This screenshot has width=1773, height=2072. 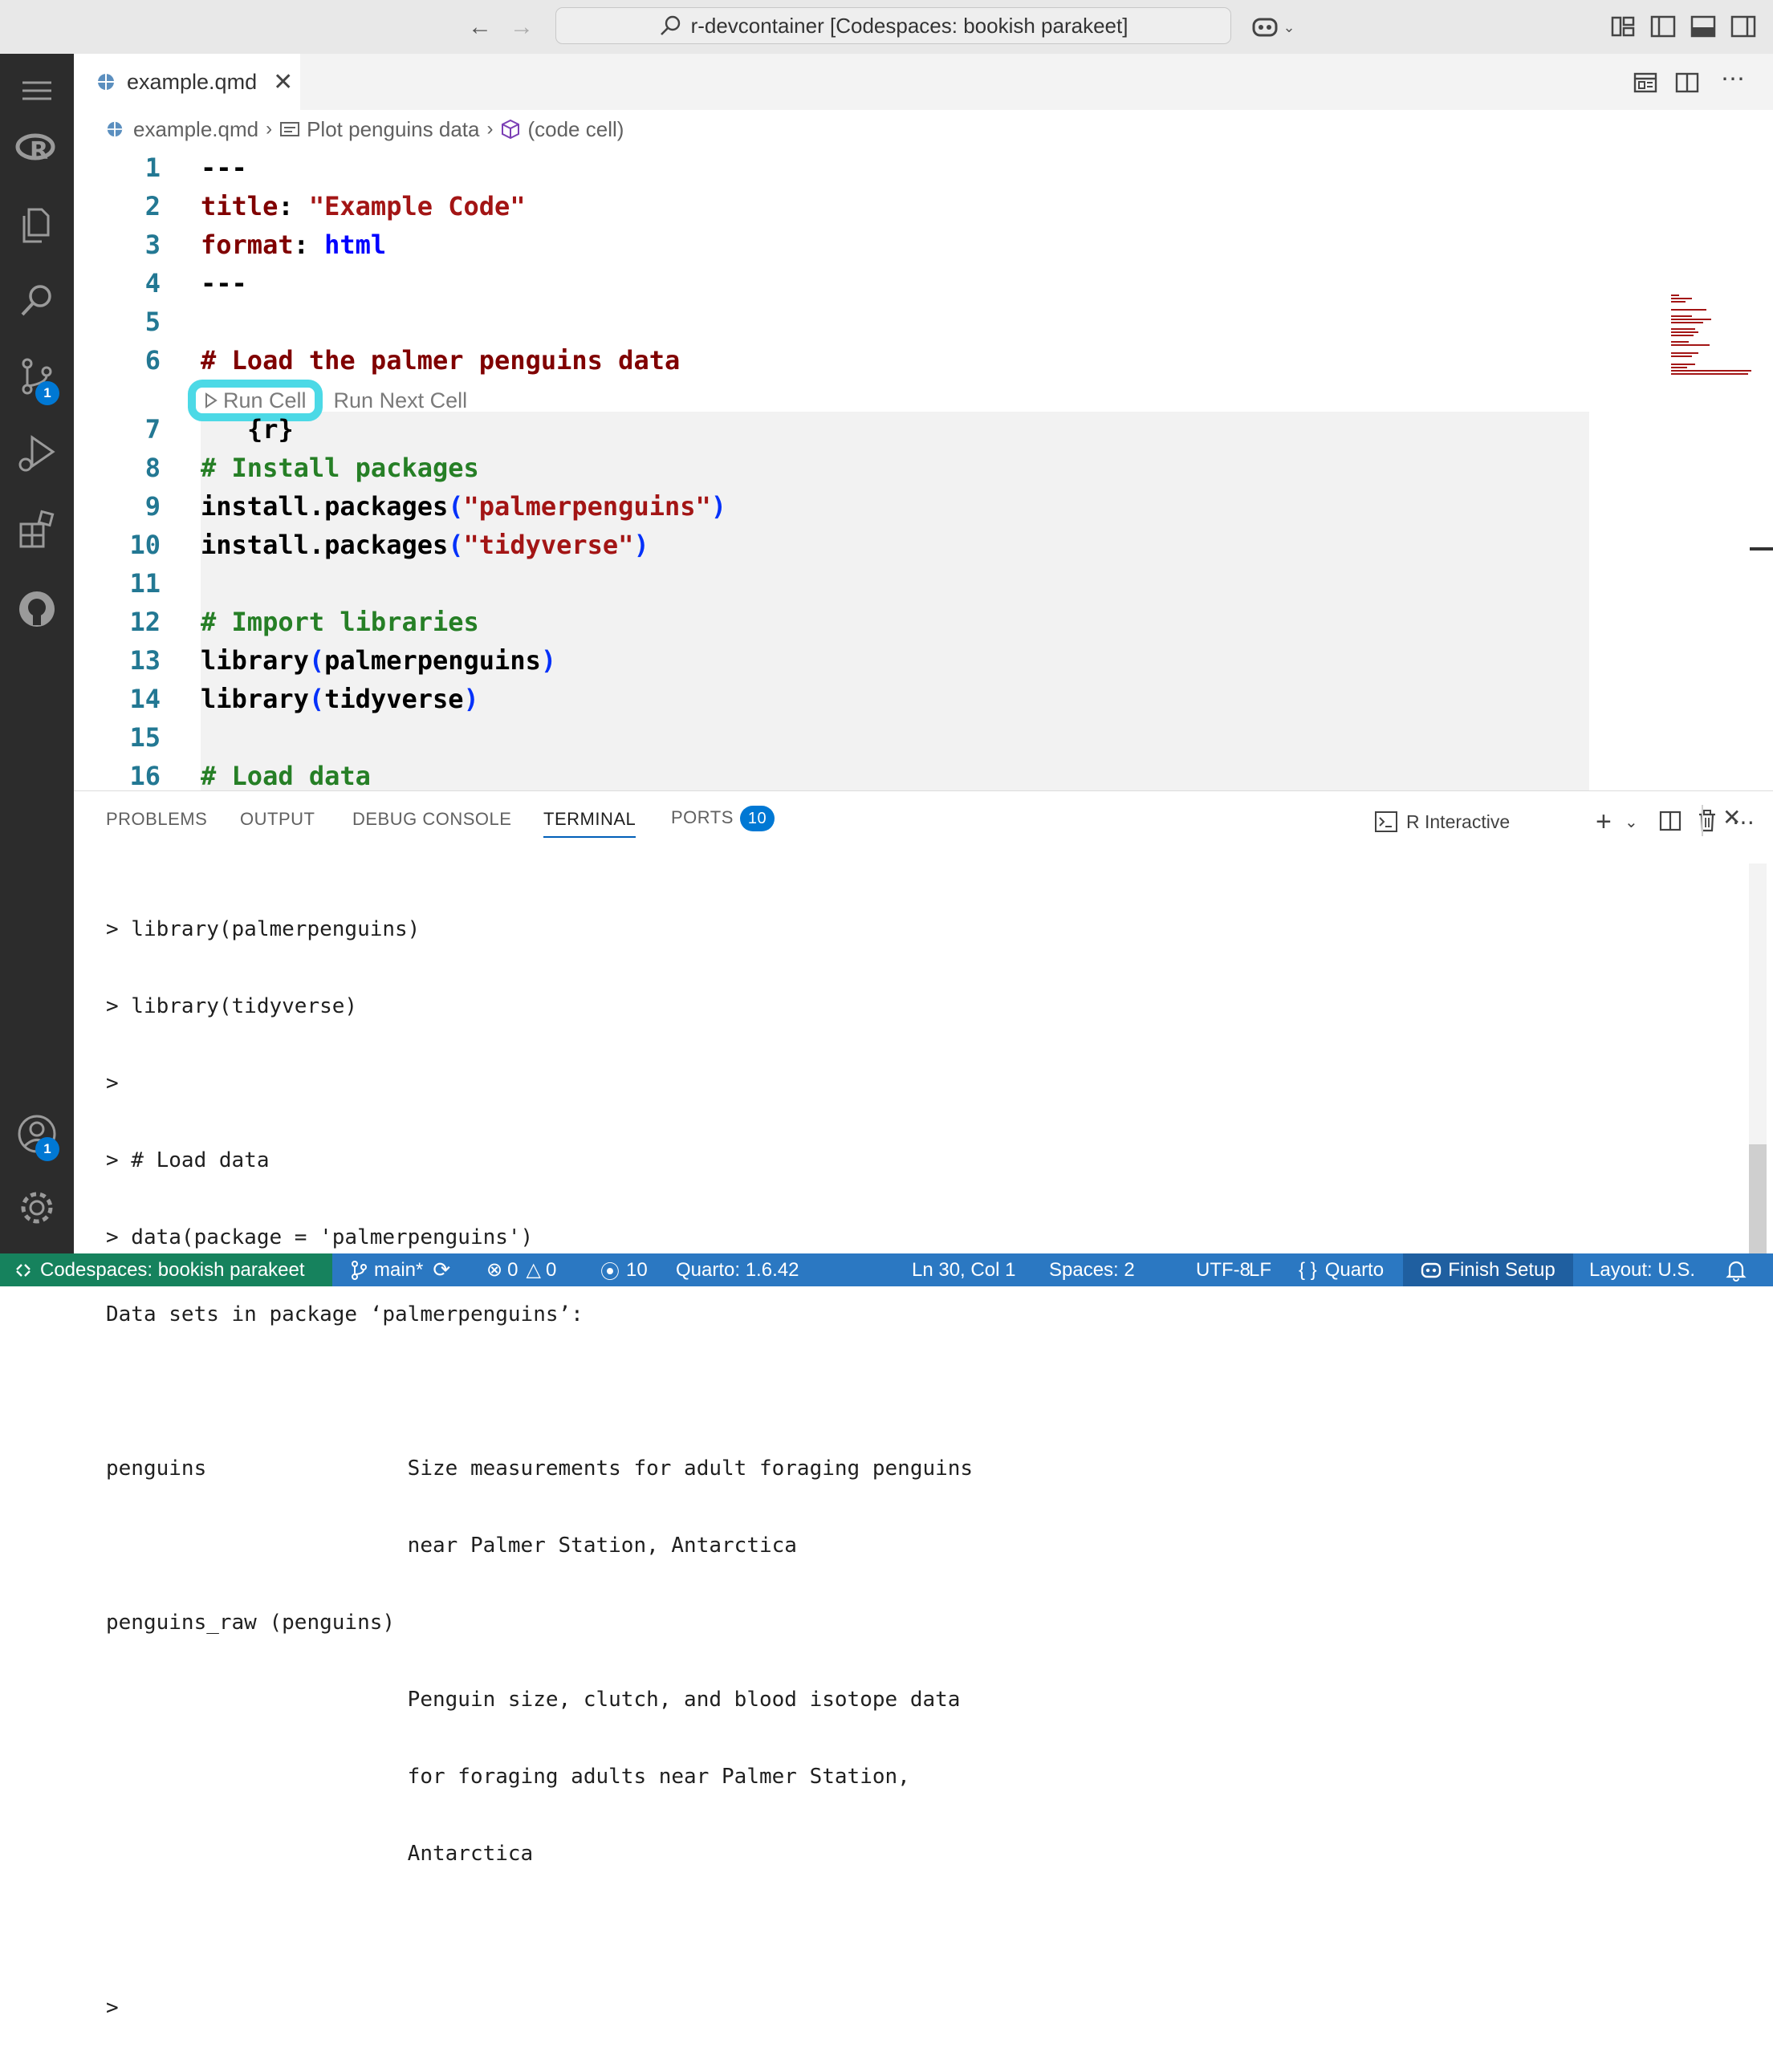 What do you see at coordinates (431, 819) in the screenshot?
I see `tab-debug-console: DEBUG CONSOLE` at bounding box center [431, 819].